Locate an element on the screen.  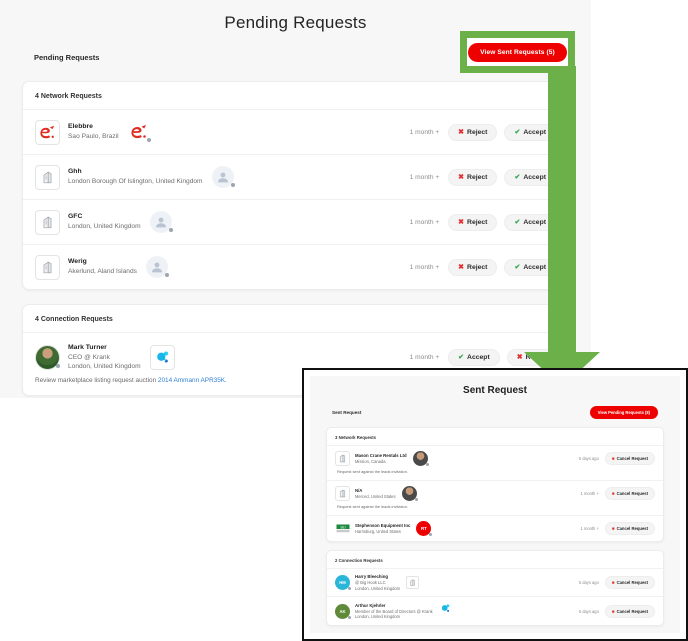
company-name: Elebbre is located at coordinates (80, 127).